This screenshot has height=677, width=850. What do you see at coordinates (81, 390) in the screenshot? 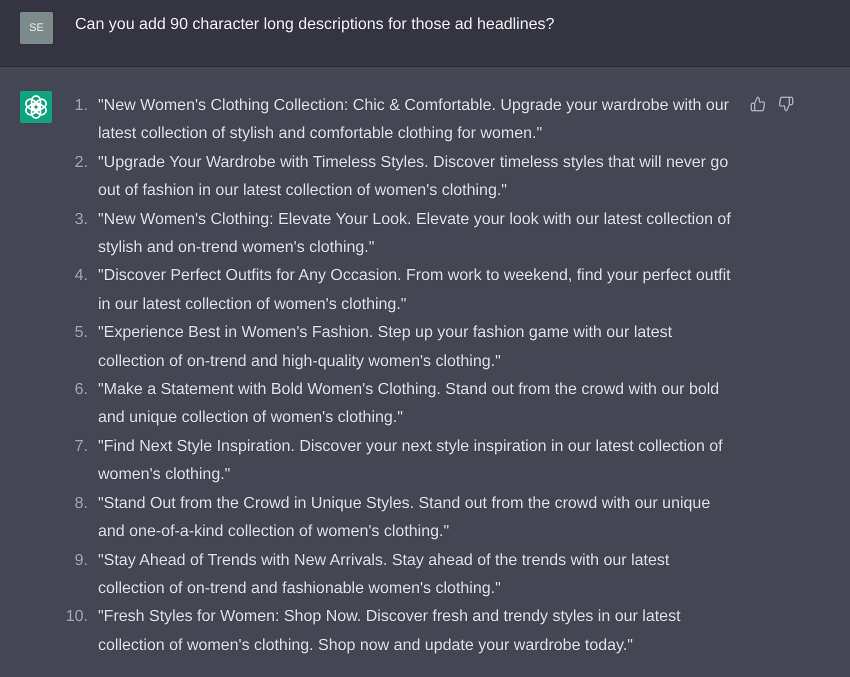
I see `list-number: 6.` at bounding box center [81, 390].